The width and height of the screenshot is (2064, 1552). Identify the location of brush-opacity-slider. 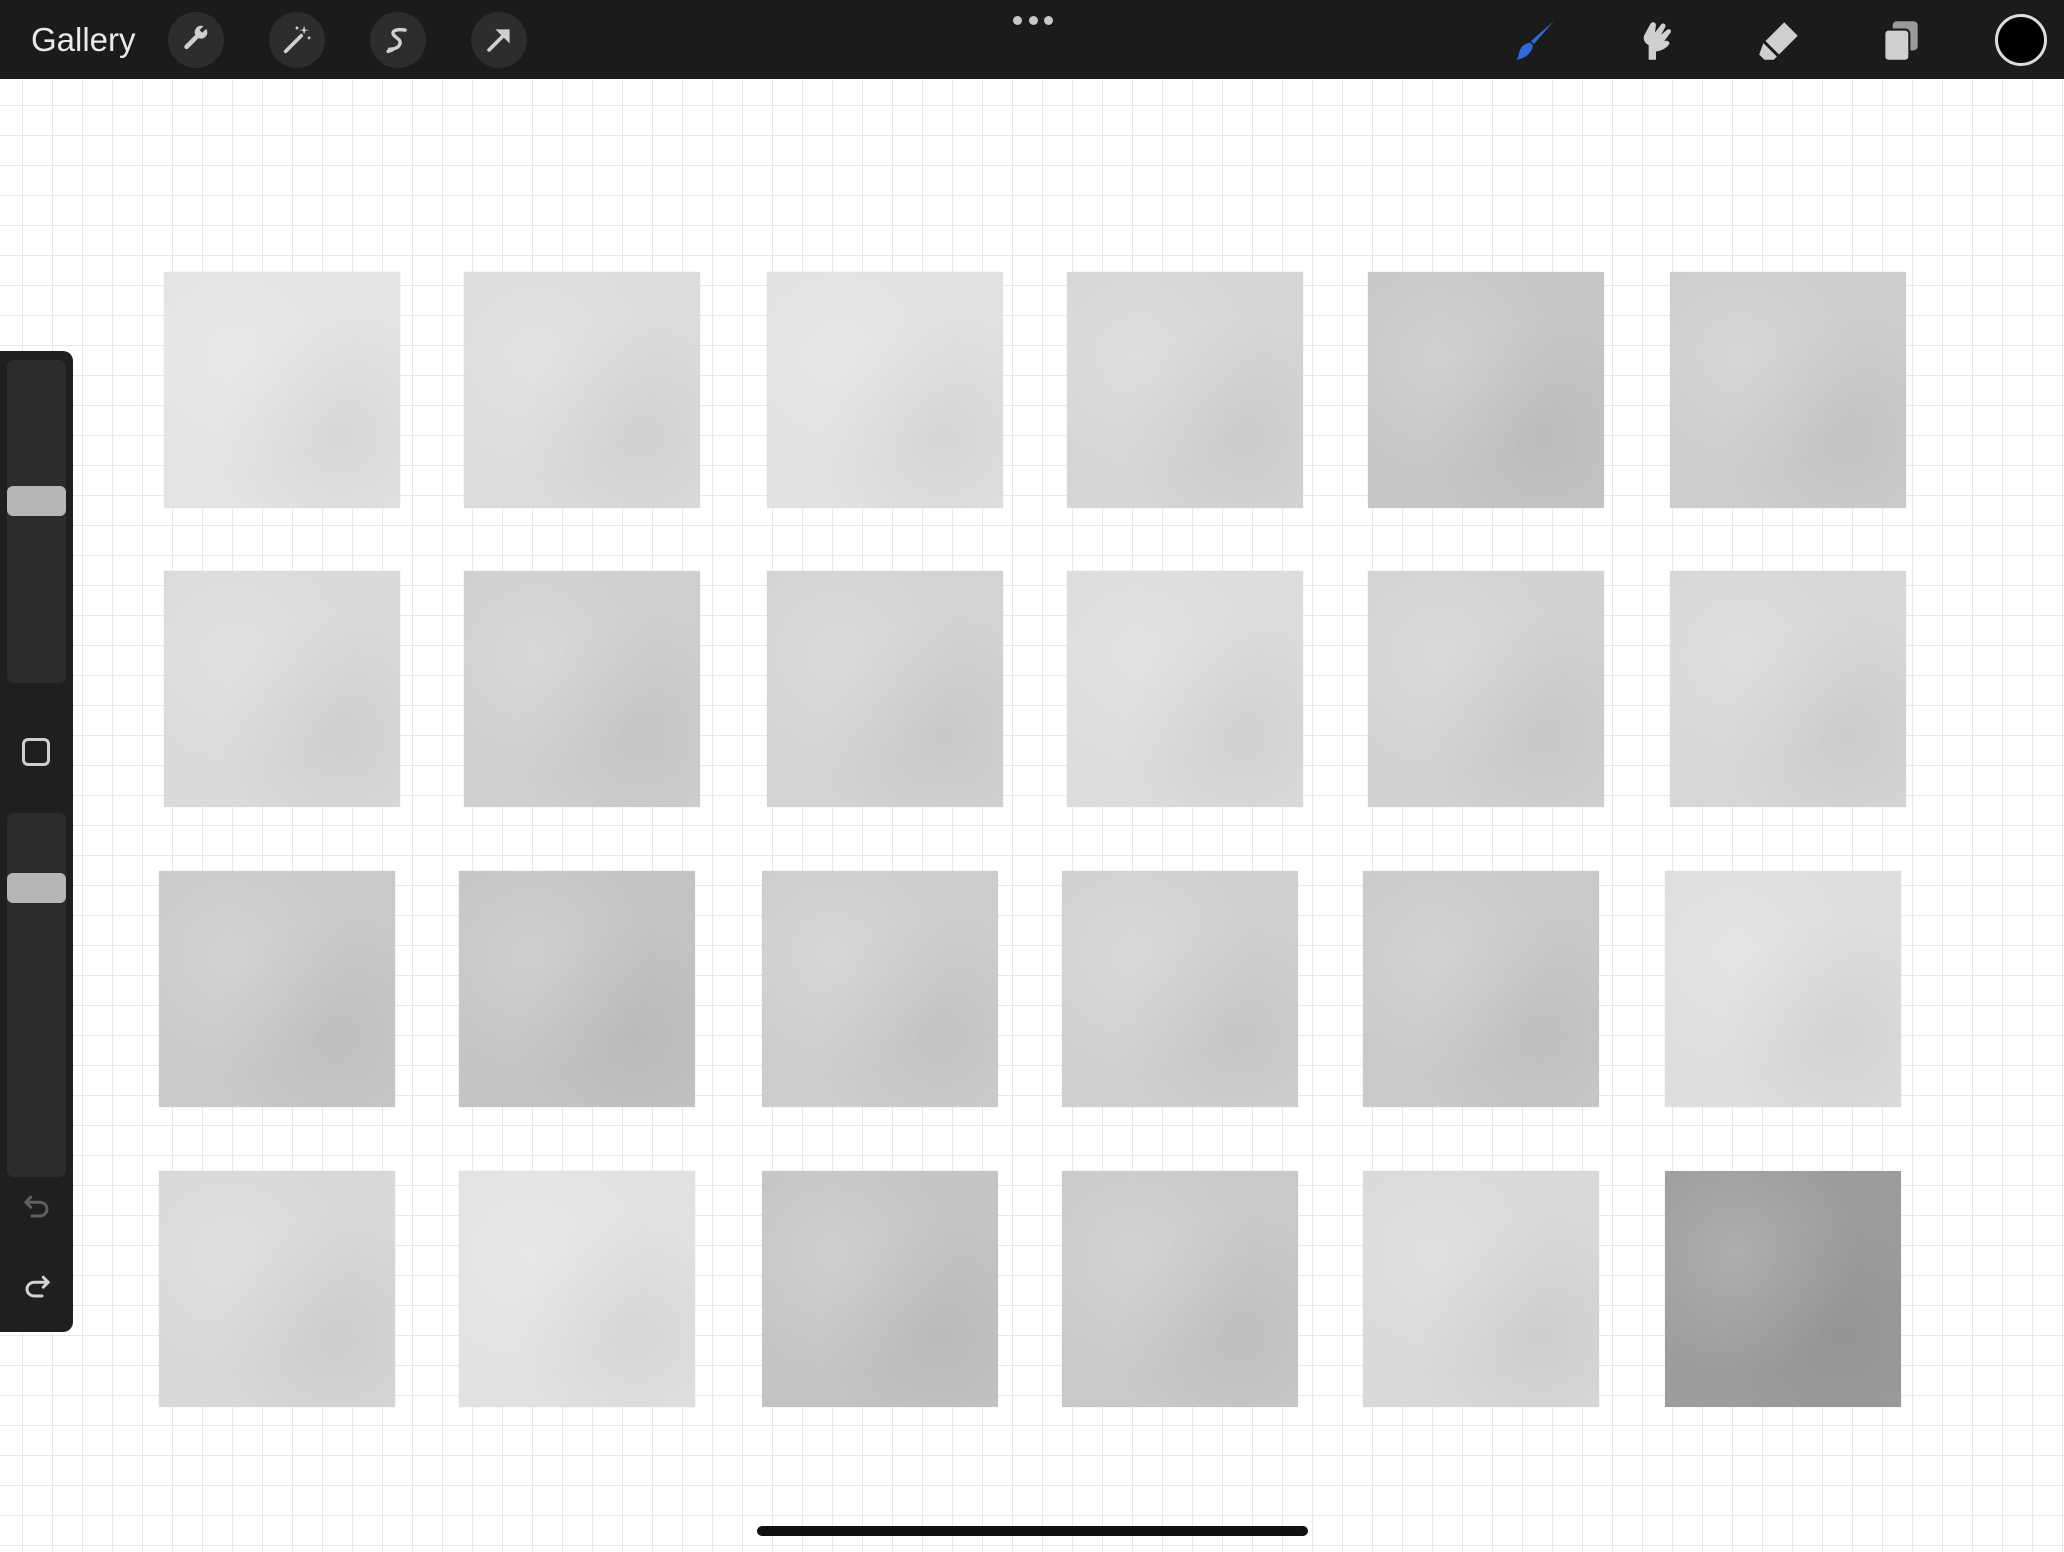
(36, 995).